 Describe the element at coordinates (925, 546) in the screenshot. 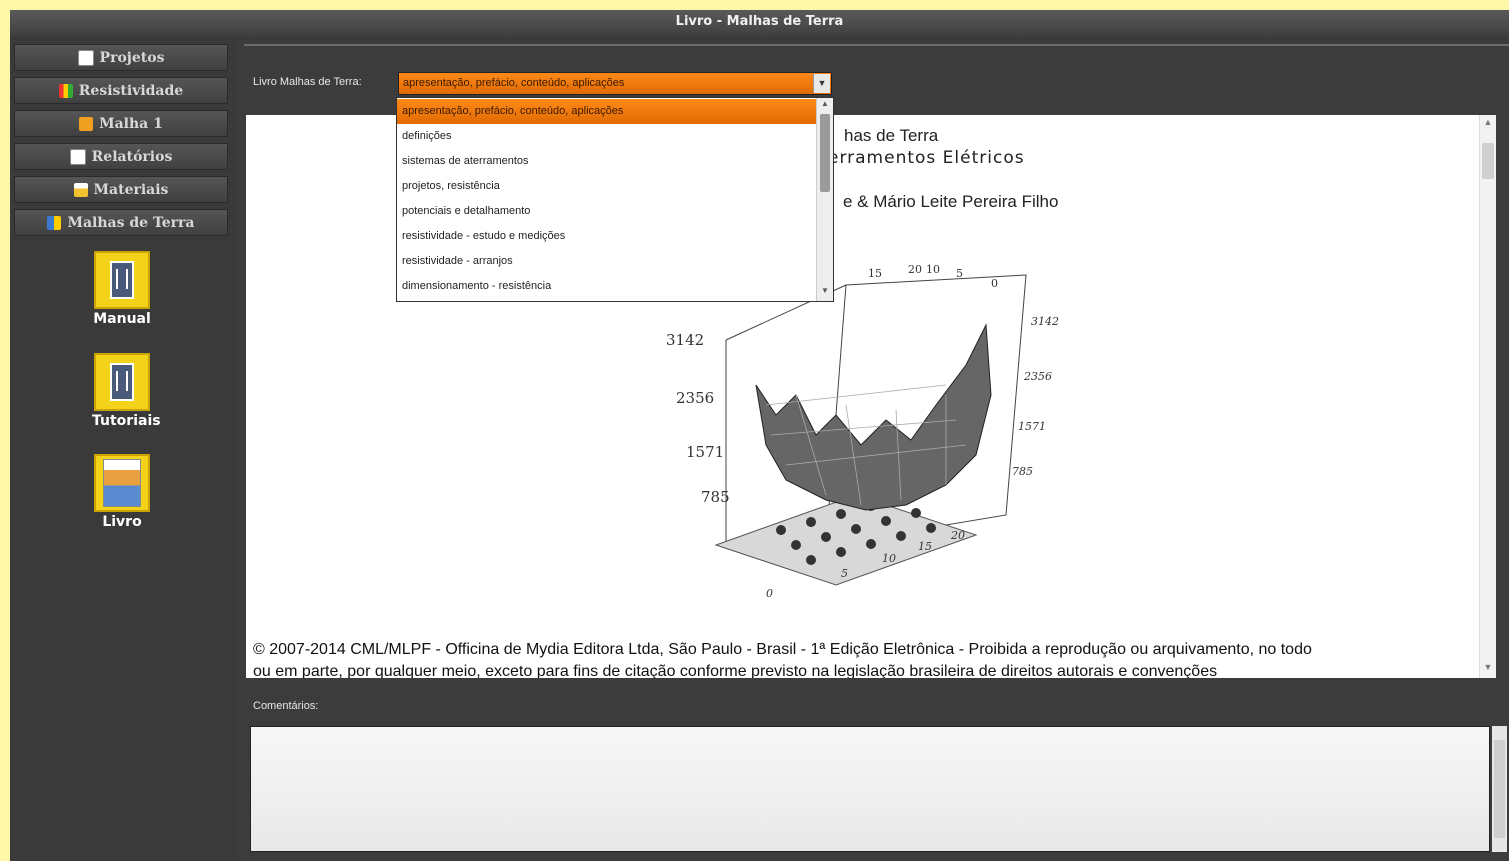

I see `front-tick-label: 15` at that location.